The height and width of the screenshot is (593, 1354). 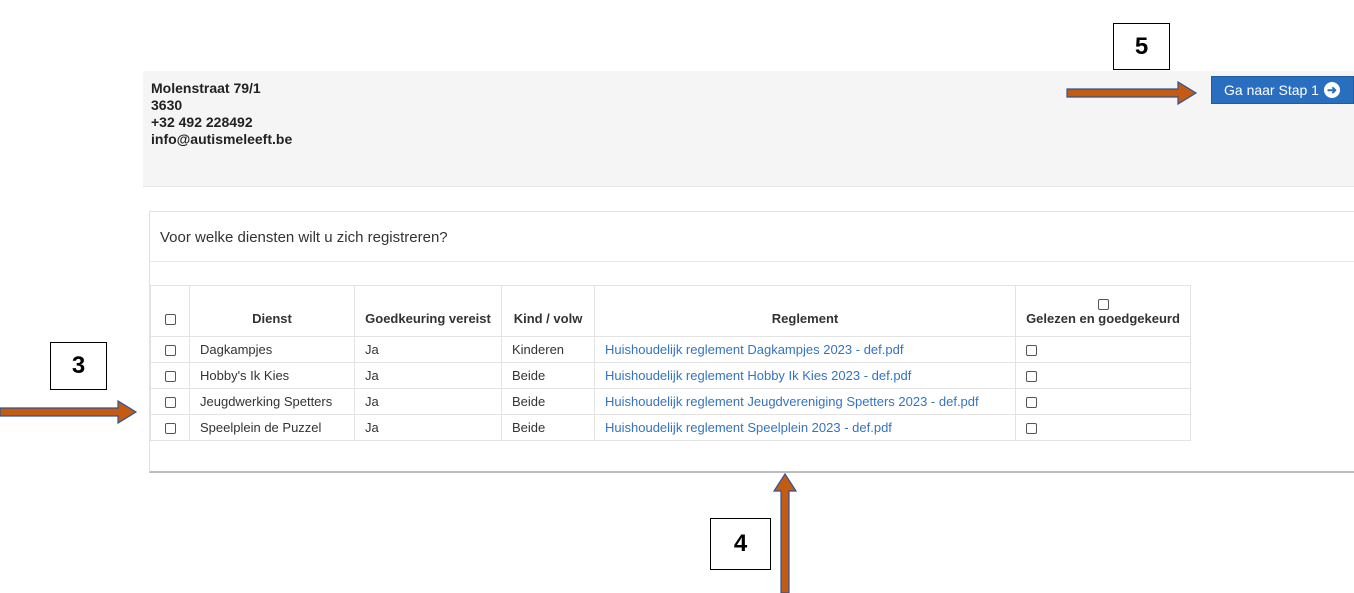 I want to click on contact-phone: +32 492 228492, so click(x=202, y=122).